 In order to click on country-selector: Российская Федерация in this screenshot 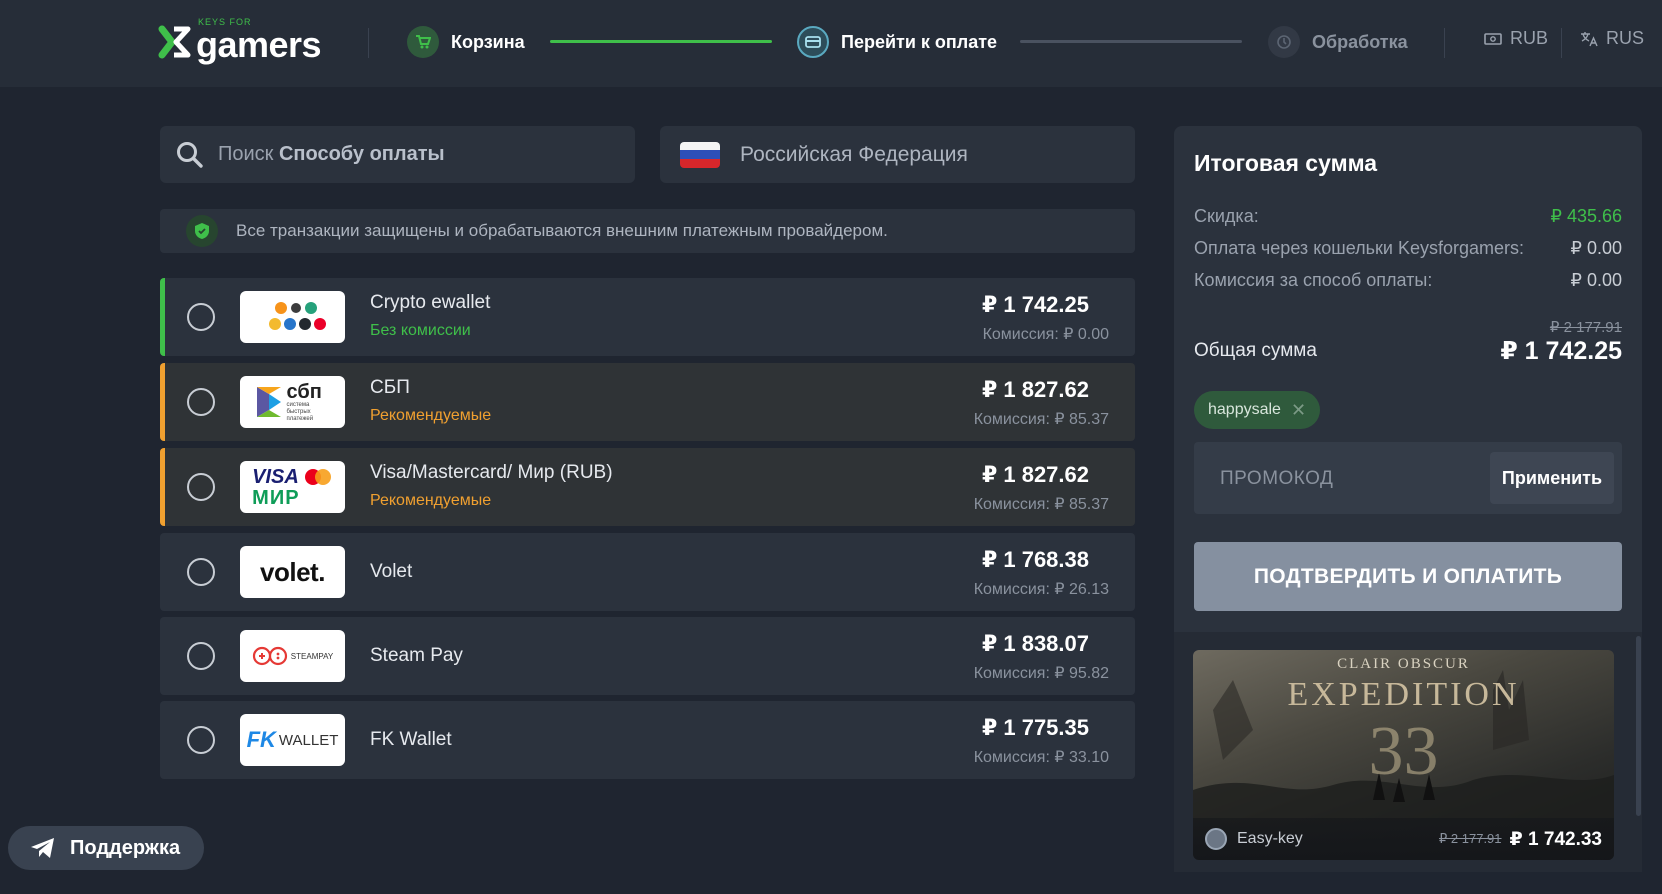, I will do `click(897, 154)`.